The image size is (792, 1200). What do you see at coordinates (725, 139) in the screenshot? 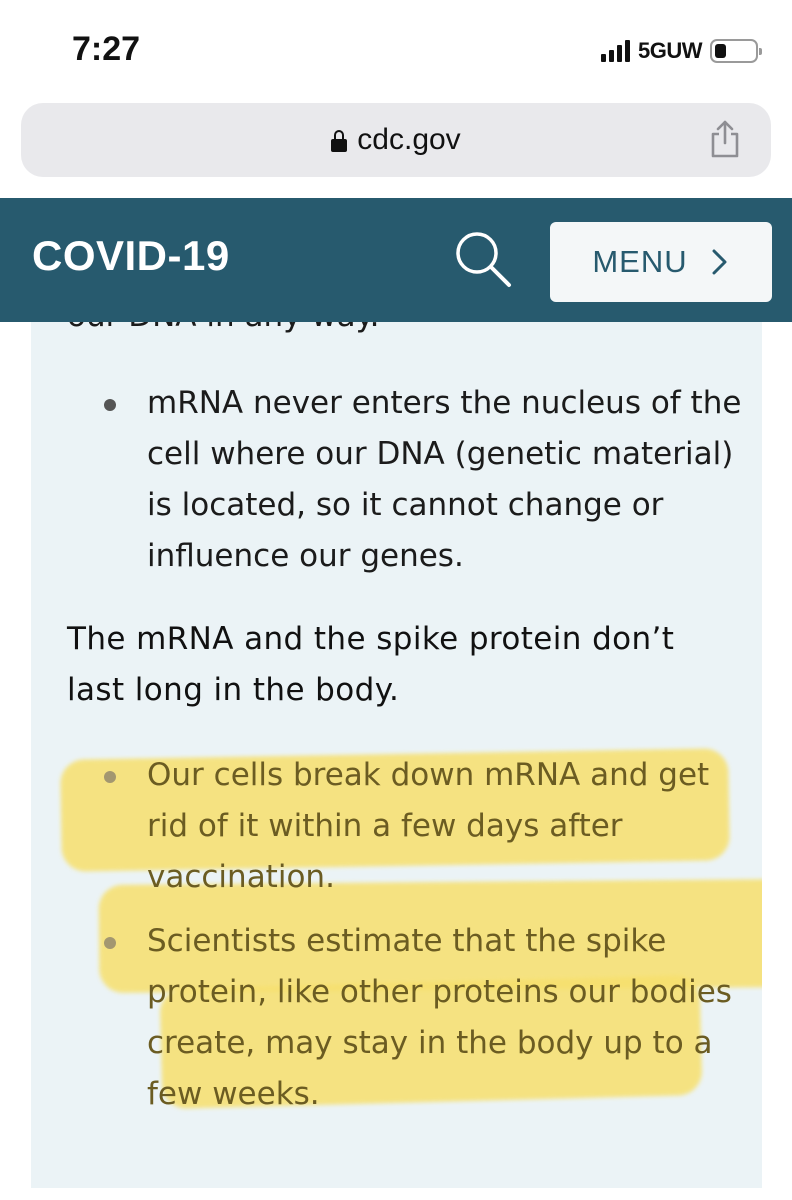
I see `share-icon` at bounding box center [725, 139].